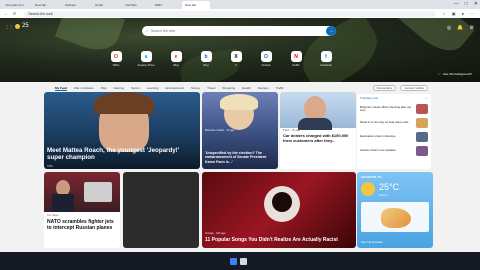  Describe the element at coordinates (426, 98) in the screenshot. I see `more-options-icon: ⋯` at that location.